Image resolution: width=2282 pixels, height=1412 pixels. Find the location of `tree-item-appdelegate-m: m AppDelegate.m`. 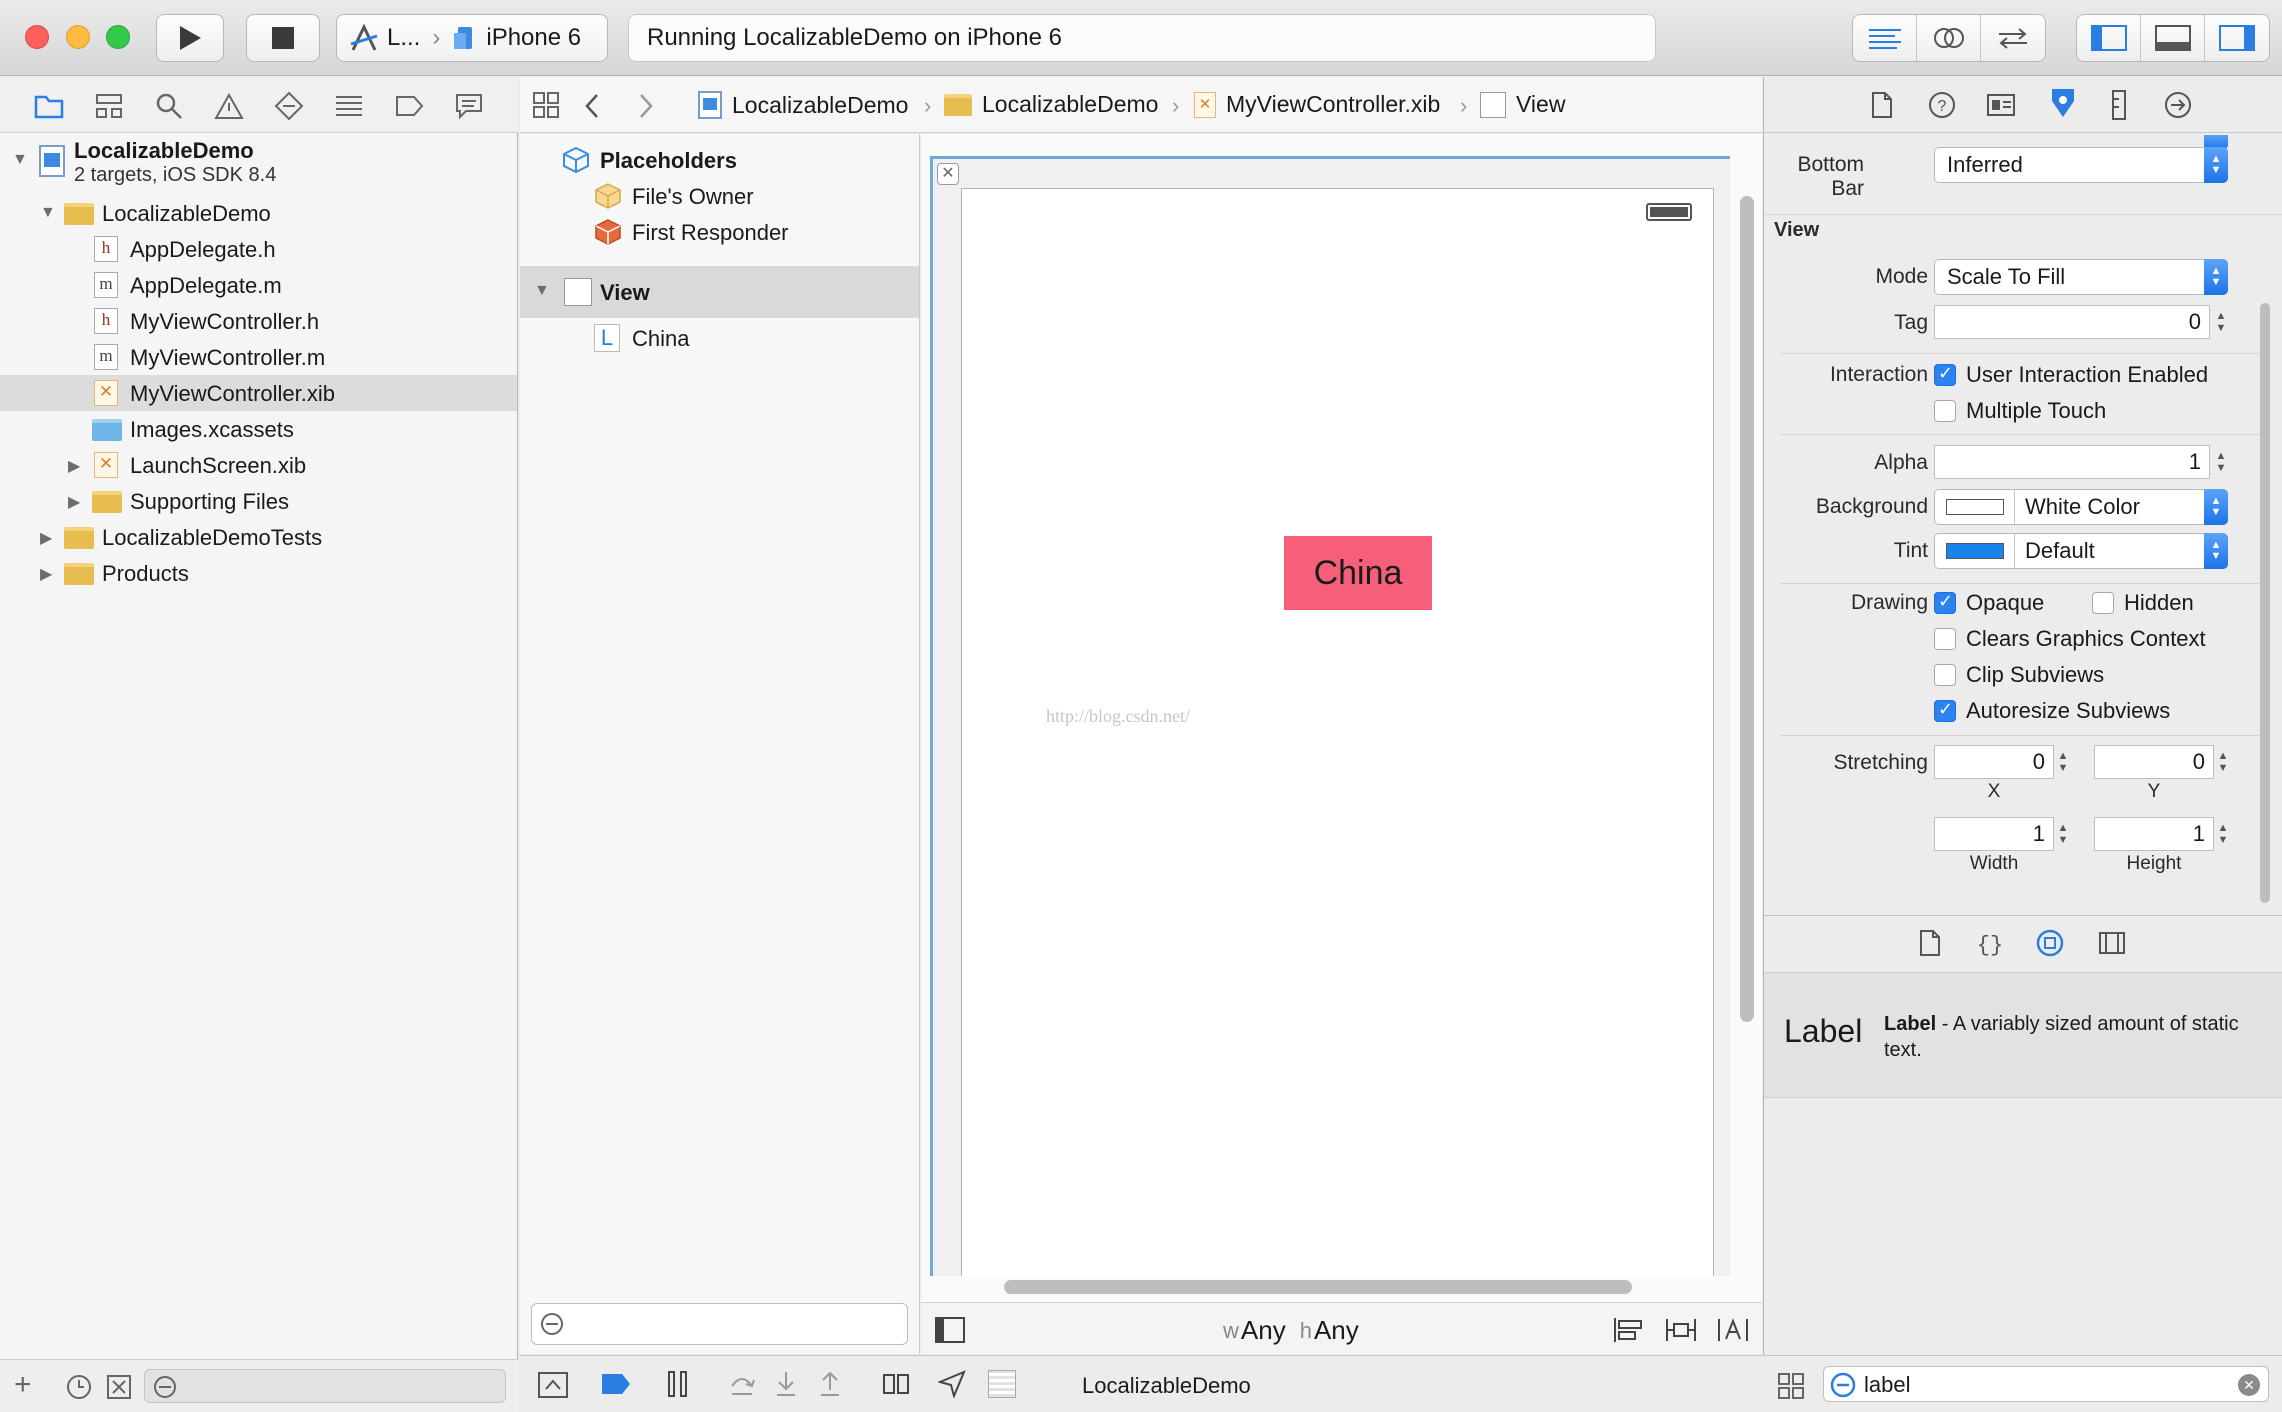

tree-item-appdelegate-m: m AppDelegate.m is located at coordinates (258, 285).